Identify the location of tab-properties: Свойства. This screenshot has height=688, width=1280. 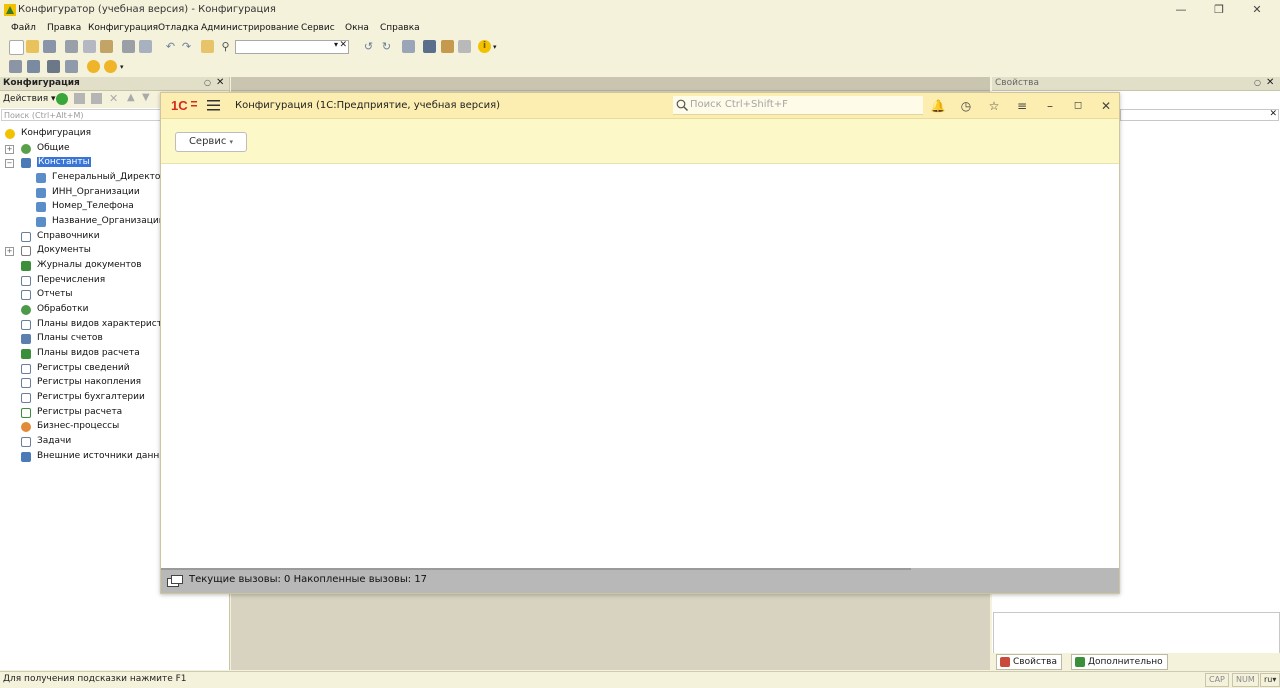
(1029, 662).